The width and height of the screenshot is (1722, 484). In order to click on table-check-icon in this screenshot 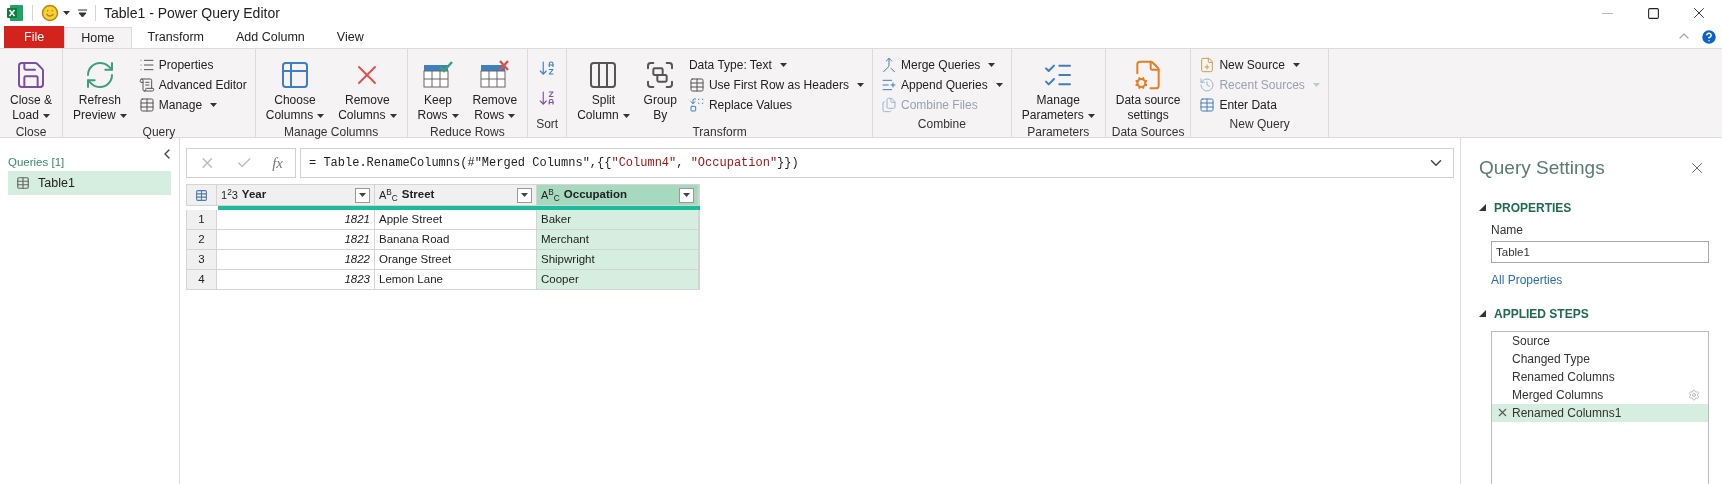, I will do `click(438, 75)`.